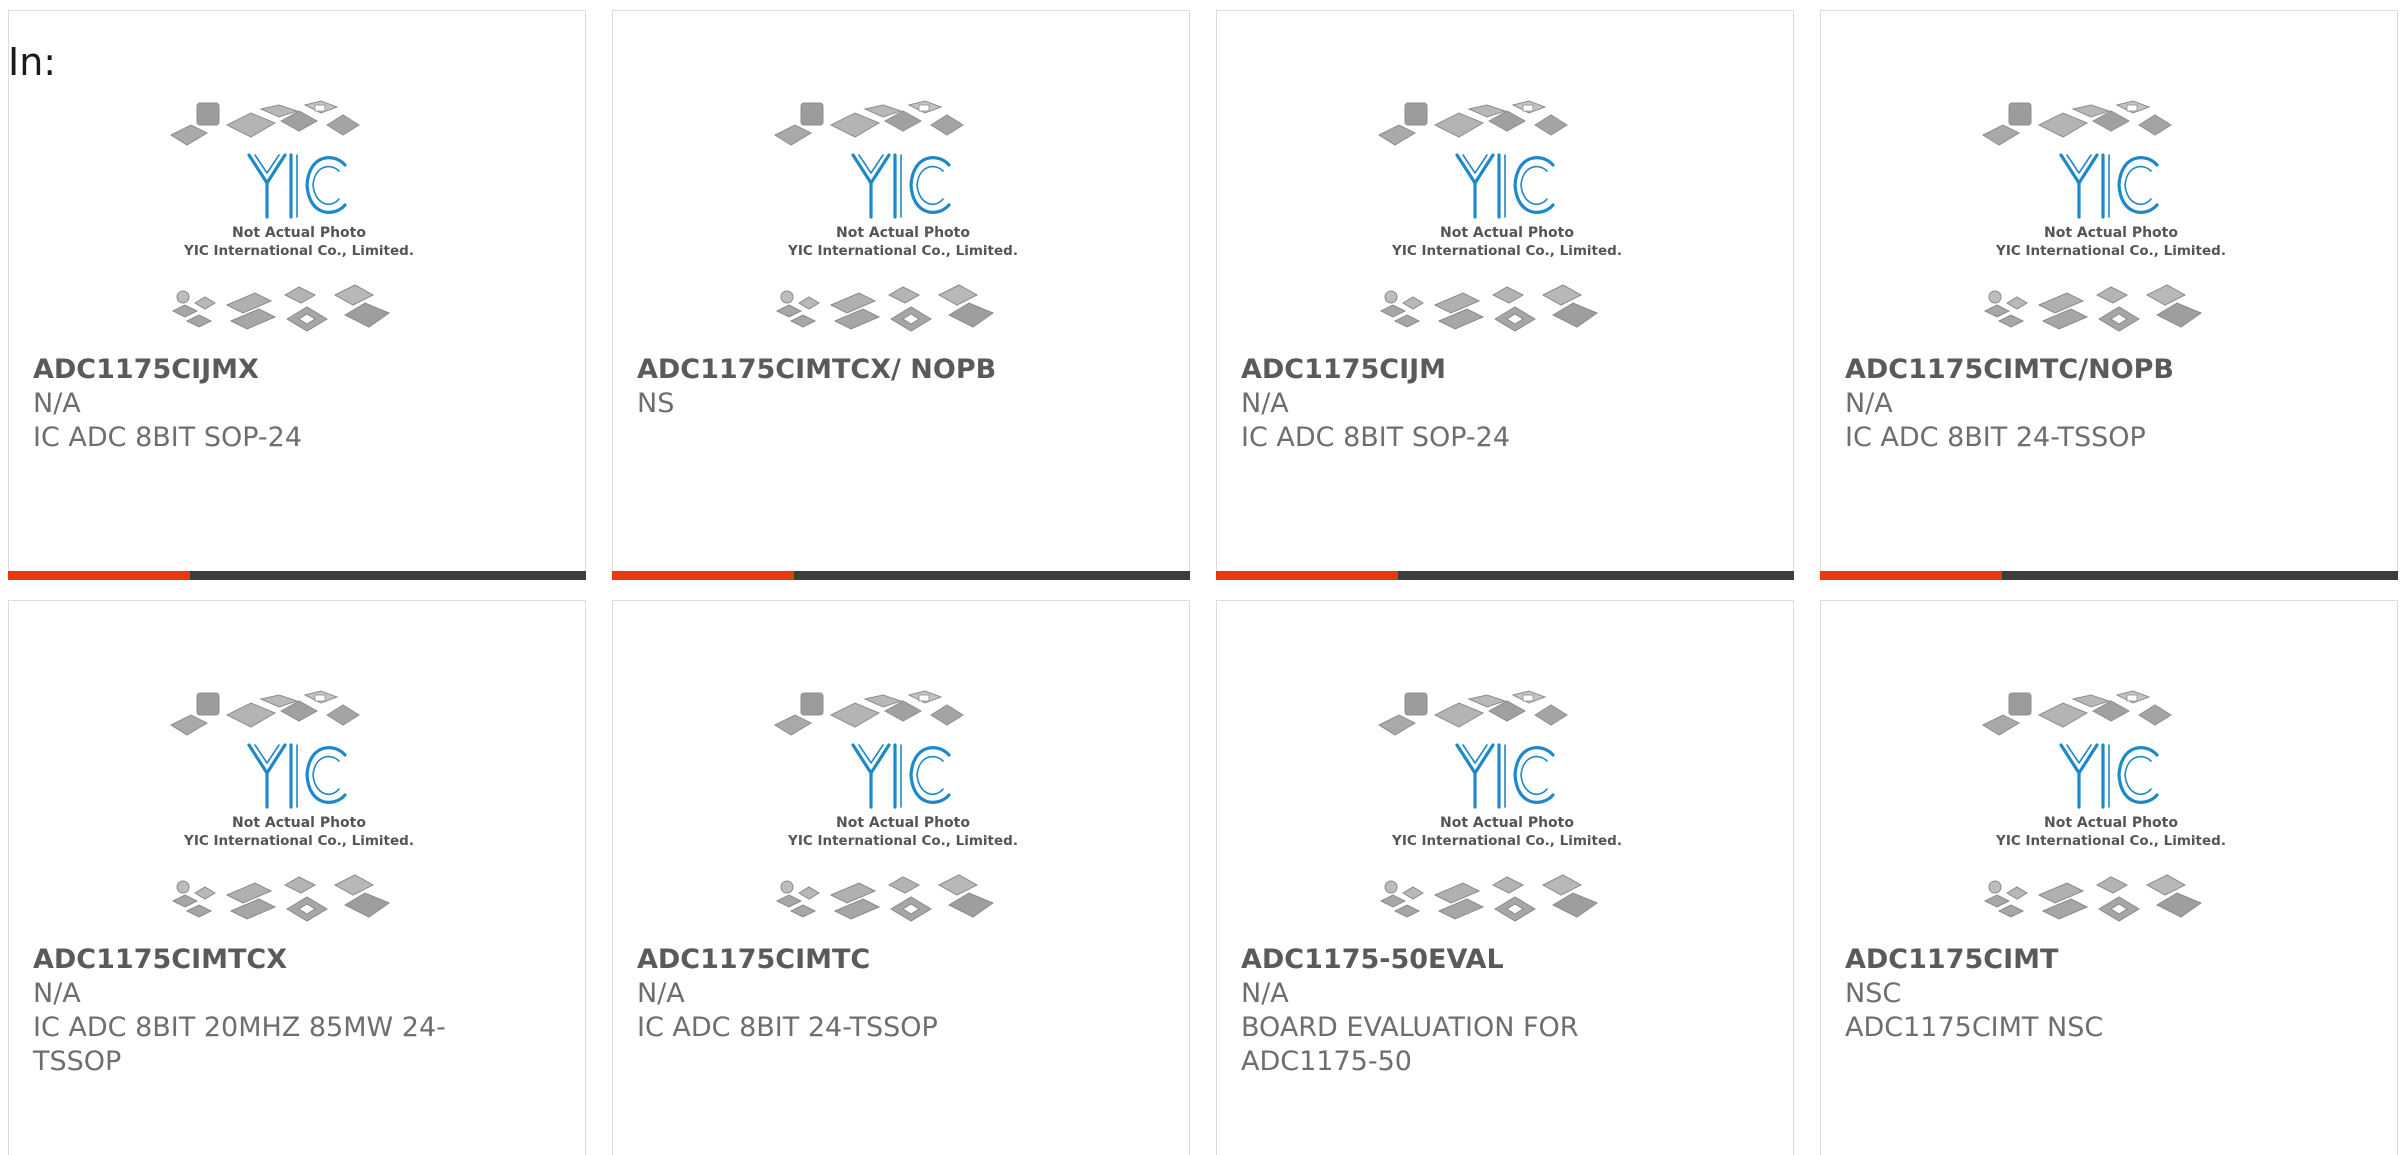 This screenshot has height=1155, width=2400. I want to click on part-number: ADC1175CIMTCX, so click(253, 960).